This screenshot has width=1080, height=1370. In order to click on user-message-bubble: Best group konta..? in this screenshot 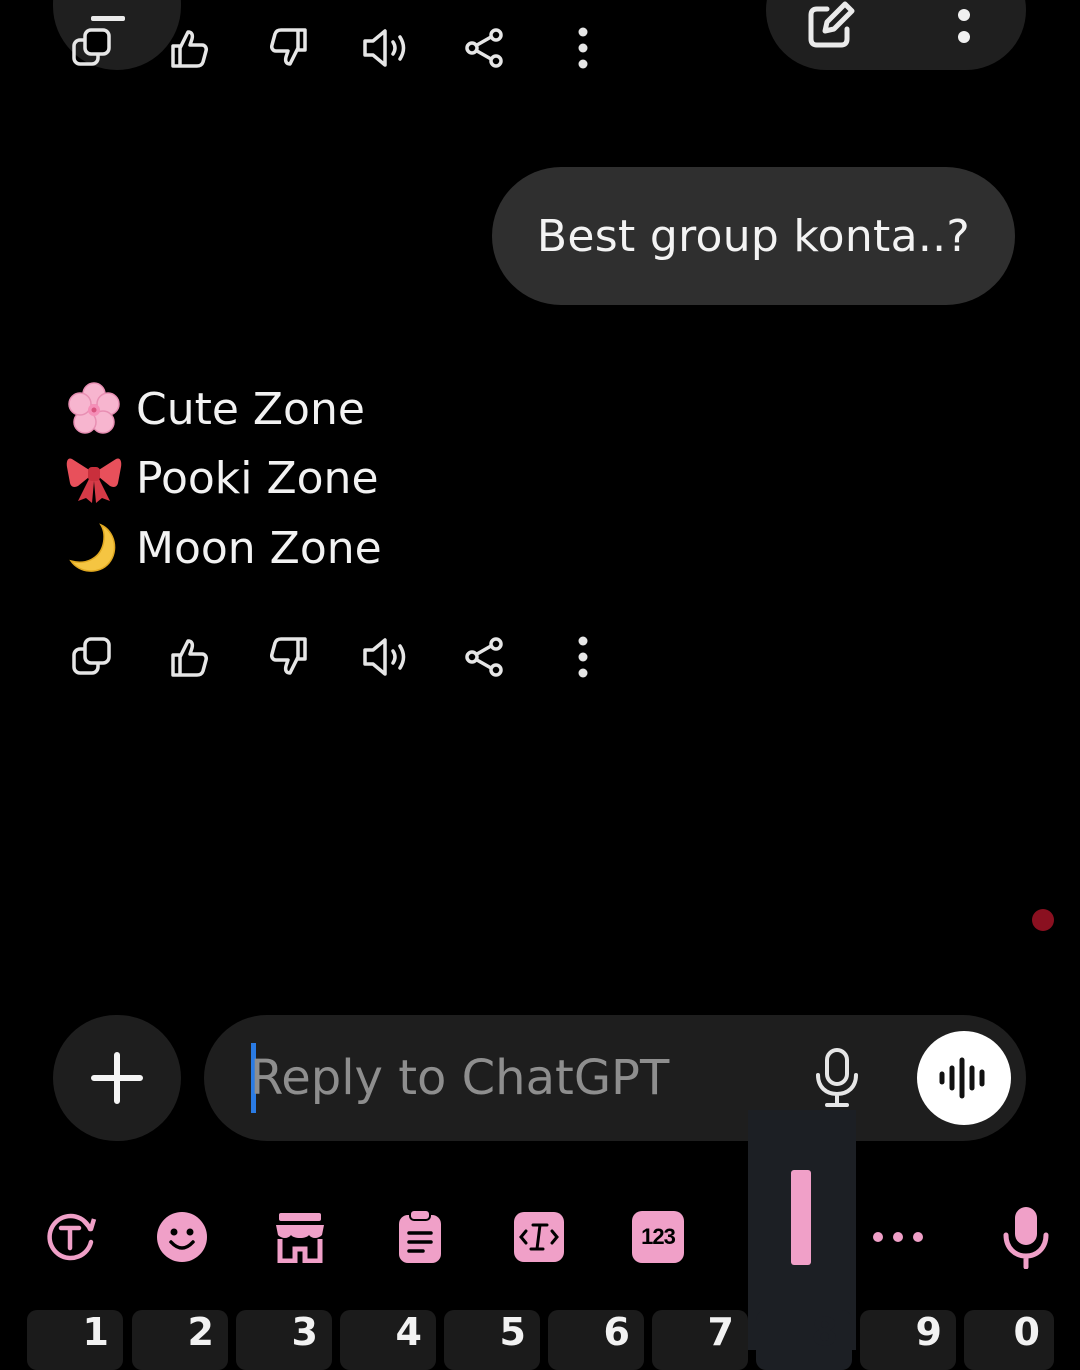, I will do `click(753, 236)`.